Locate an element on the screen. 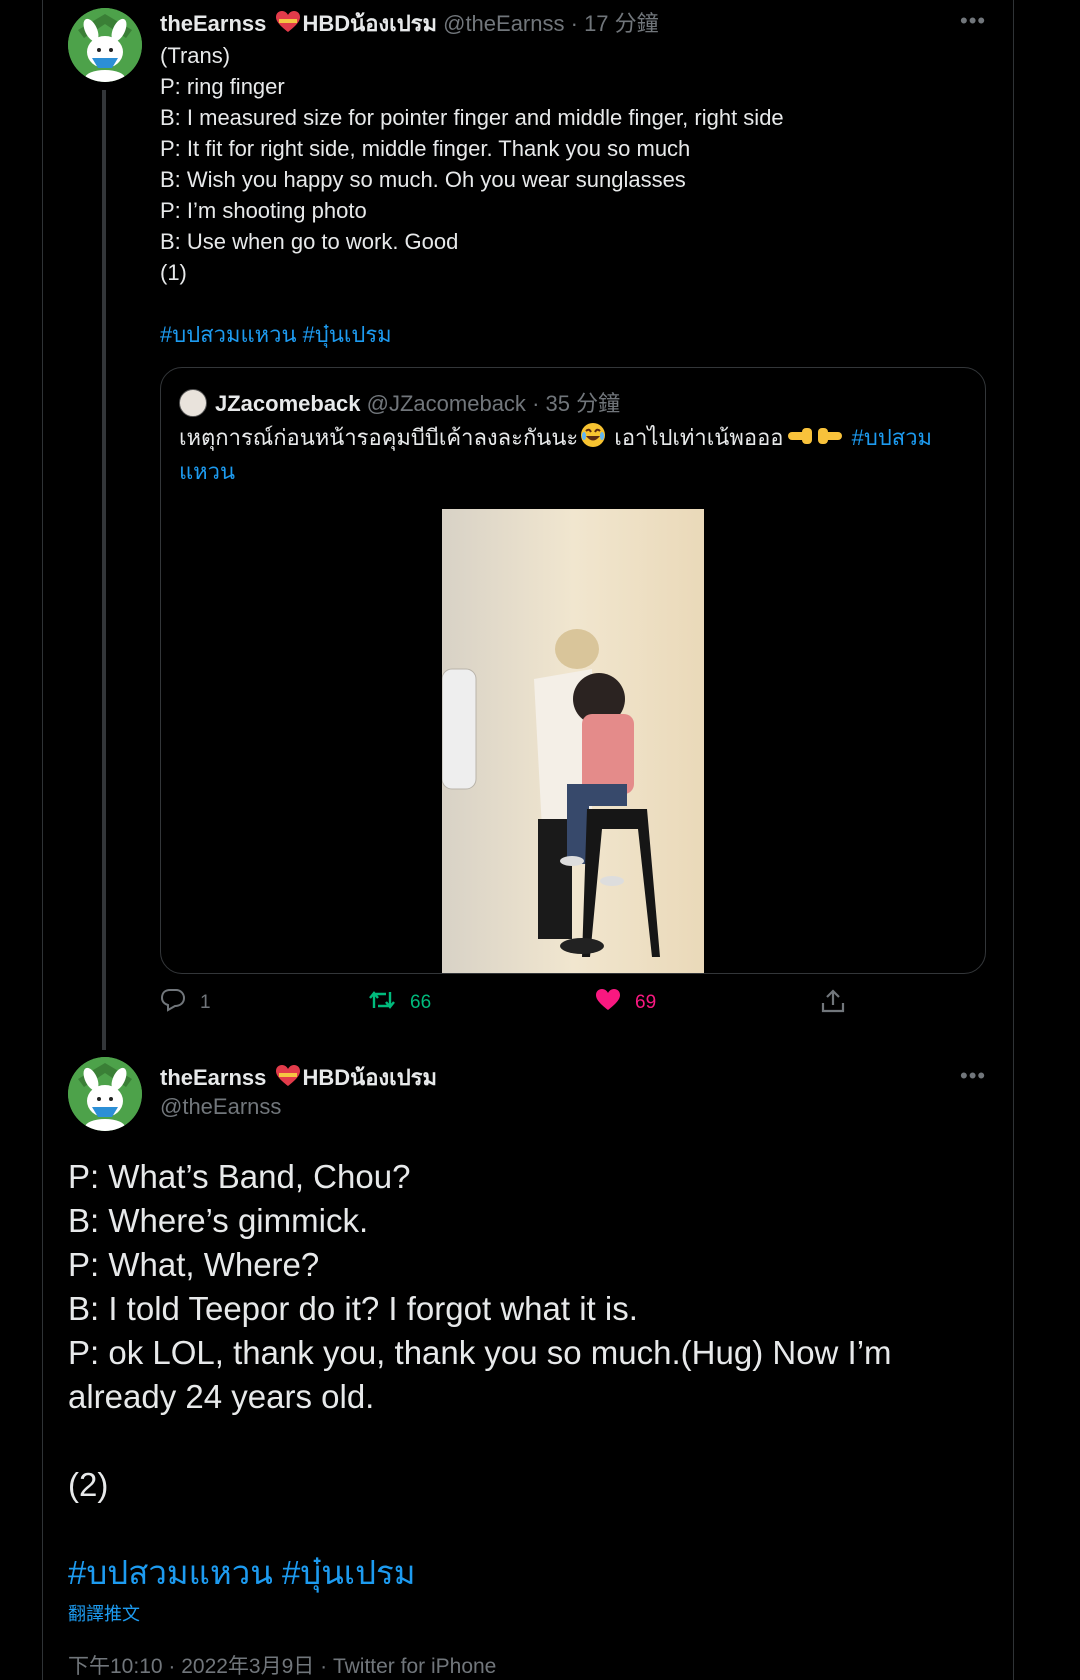 The image size is (1080, 1680). pointing-hands-emoji is located at coordinates (815, 440).